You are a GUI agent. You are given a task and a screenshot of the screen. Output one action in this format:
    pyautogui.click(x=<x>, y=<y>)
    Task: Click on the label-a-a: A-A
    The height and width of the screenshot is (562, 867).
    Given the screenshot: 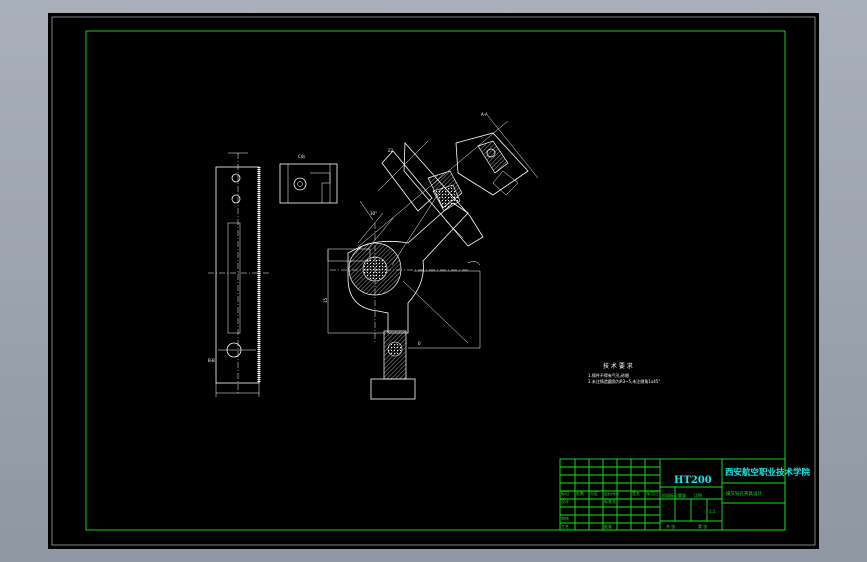 What is the action you would take?
    pyautogui.click(x=484, y=114)
    